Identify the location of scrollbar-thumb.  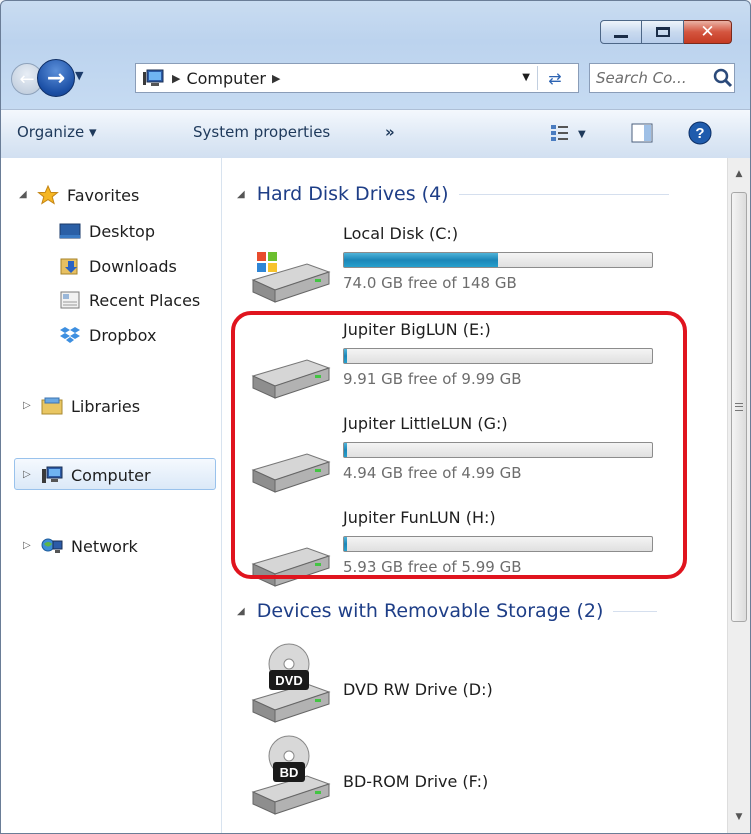
(739, 407).